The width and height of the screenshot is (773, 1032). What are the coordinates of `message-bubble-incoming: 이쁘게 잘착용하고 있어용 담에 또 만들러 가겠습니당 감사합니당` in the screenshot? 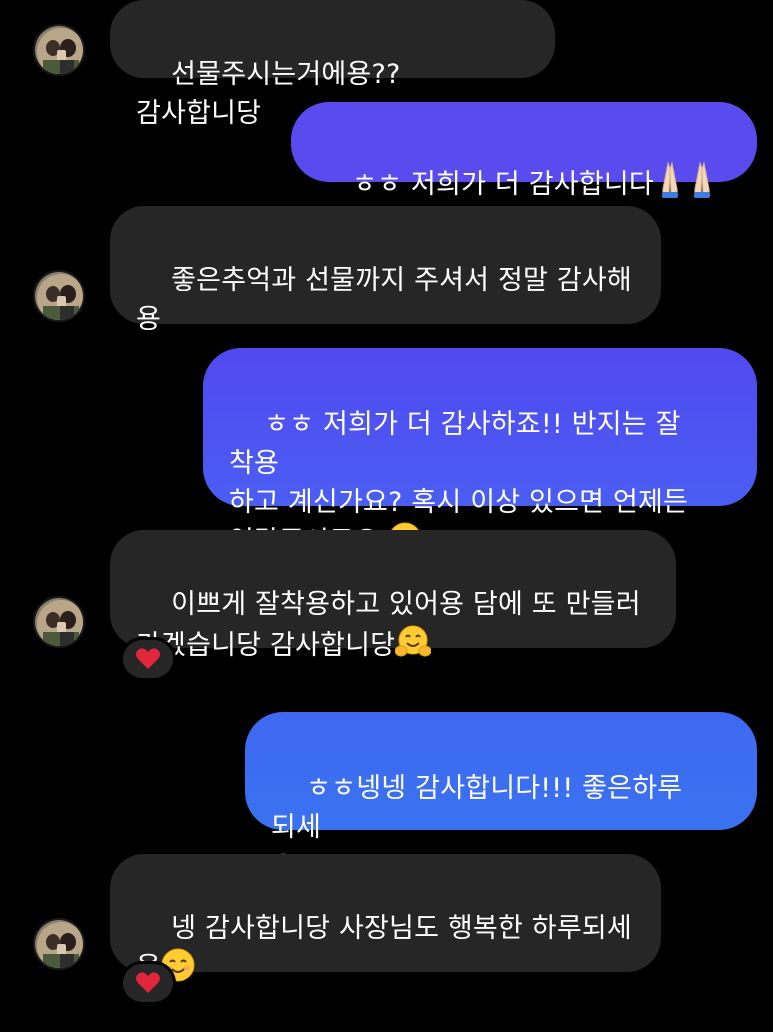 It's located at (393, 595).